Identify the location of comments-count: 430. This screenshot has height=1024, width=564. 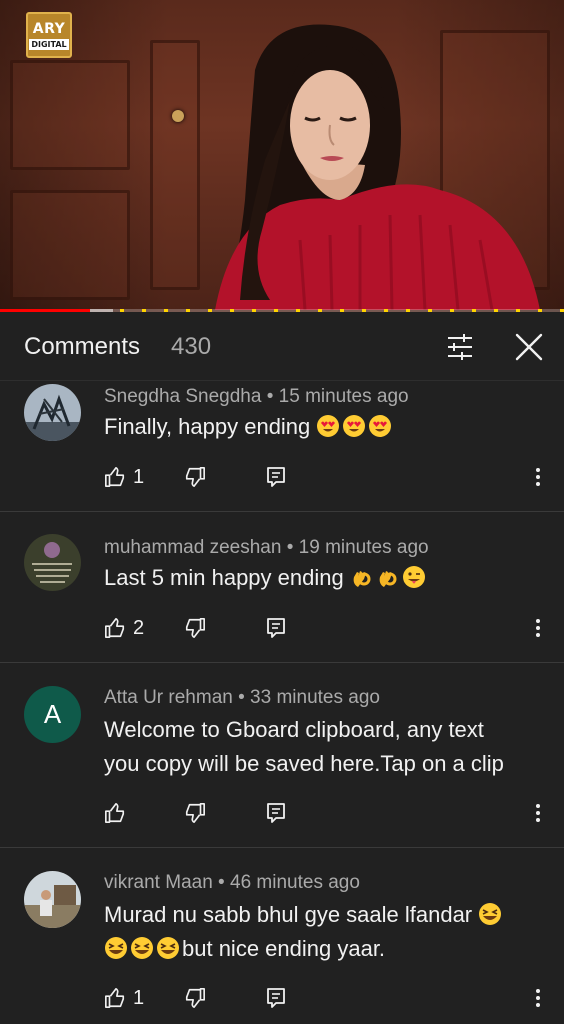
(191, 346).